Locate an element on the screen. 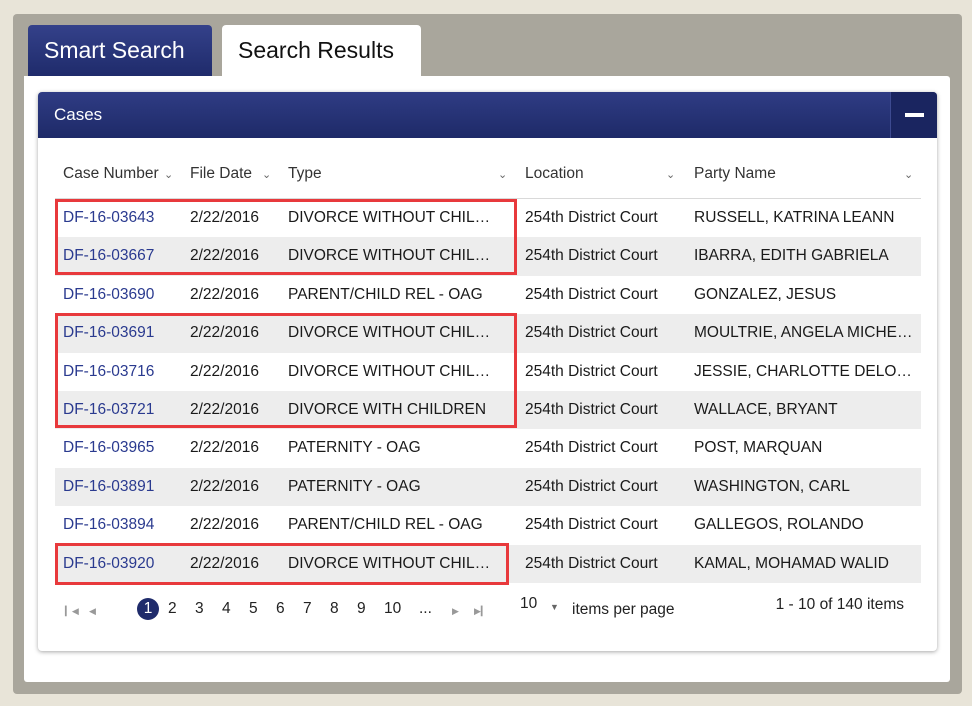 The height and width of the screenshot is (706, 972). case-number-link: DF-16-03721 is located at coordinates (122, 410).